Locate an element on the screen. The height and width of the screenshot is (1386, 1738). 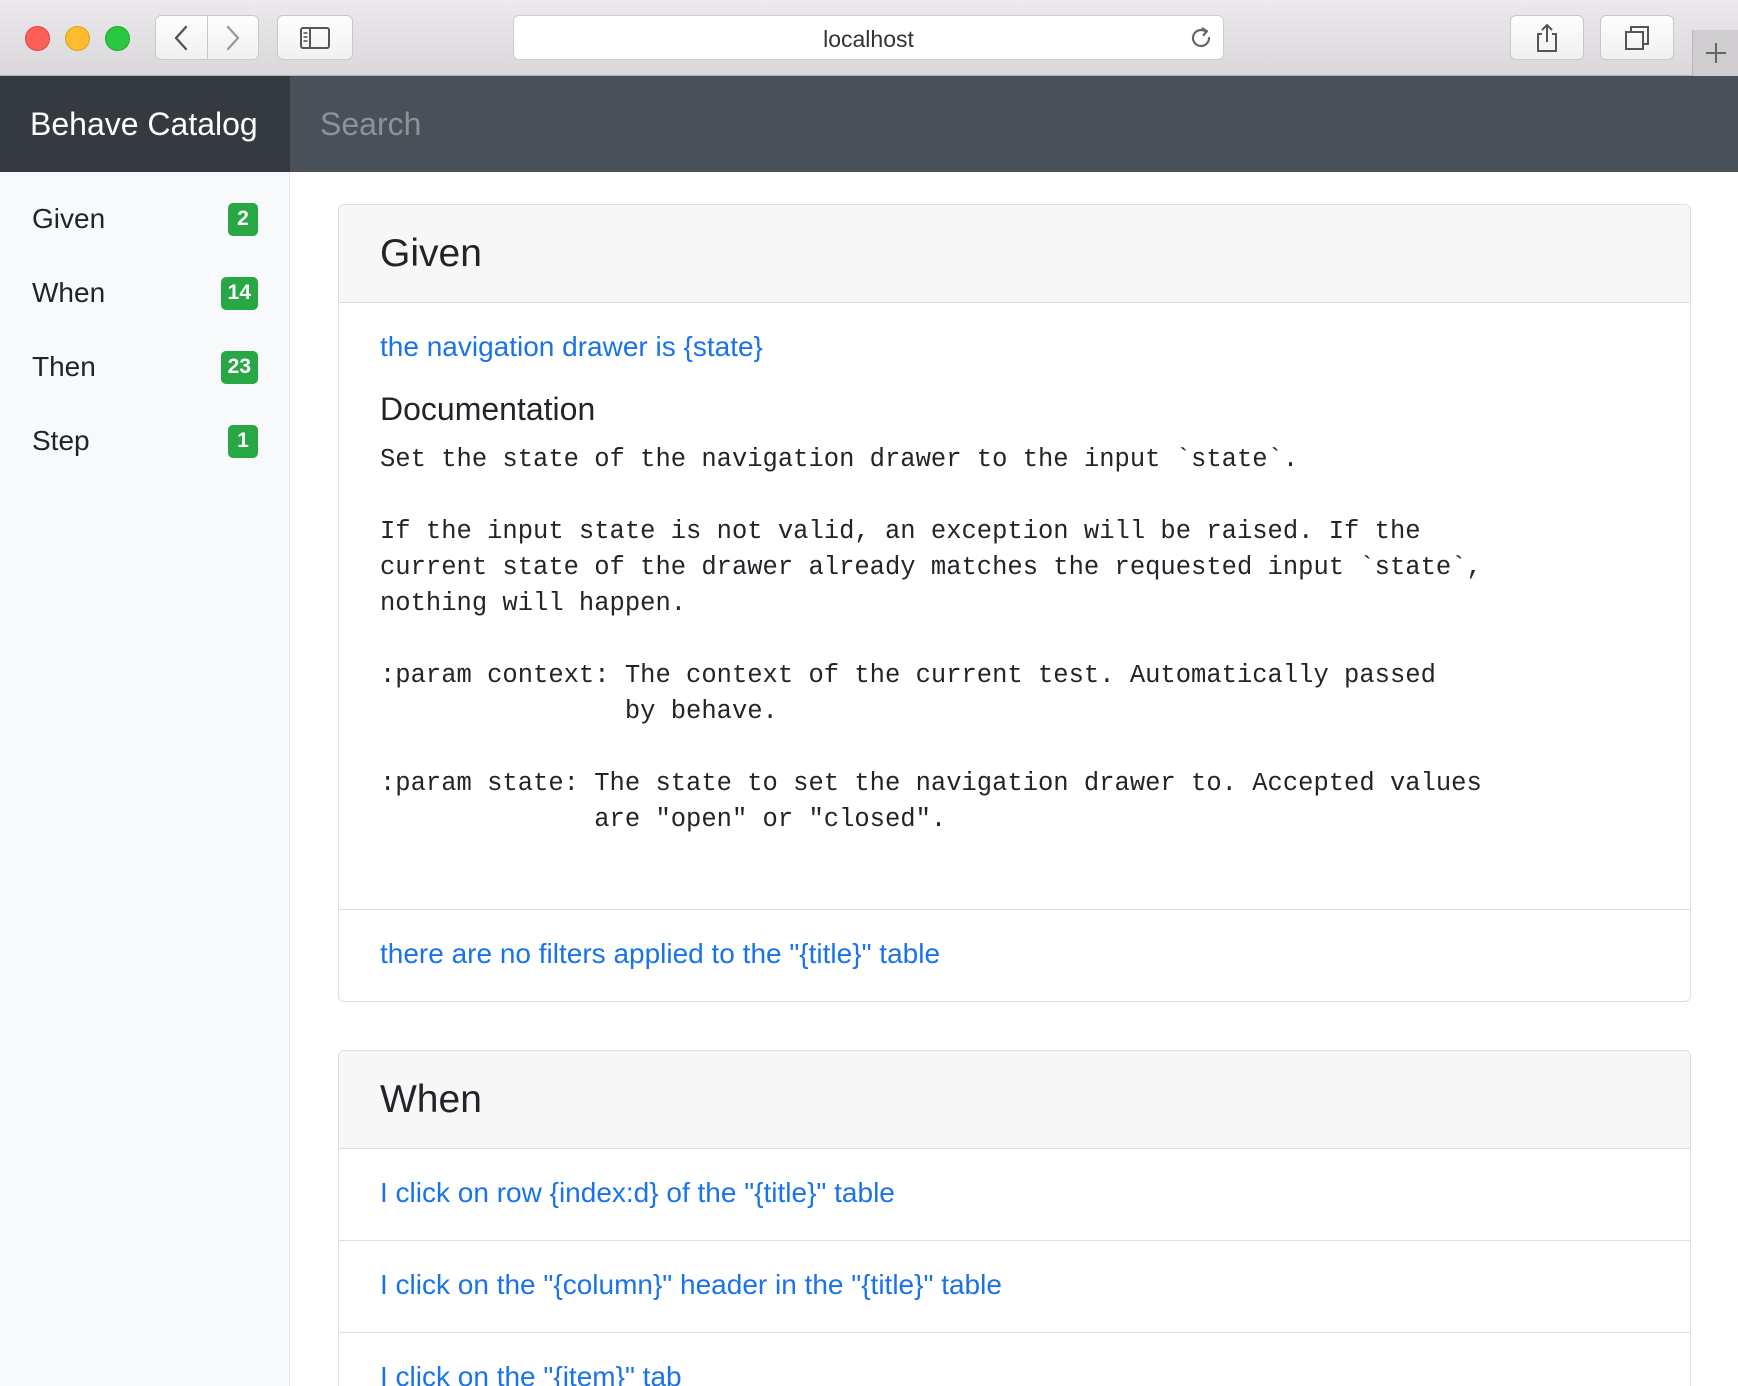
tabs-icon is located at coordinates (1637, 37).